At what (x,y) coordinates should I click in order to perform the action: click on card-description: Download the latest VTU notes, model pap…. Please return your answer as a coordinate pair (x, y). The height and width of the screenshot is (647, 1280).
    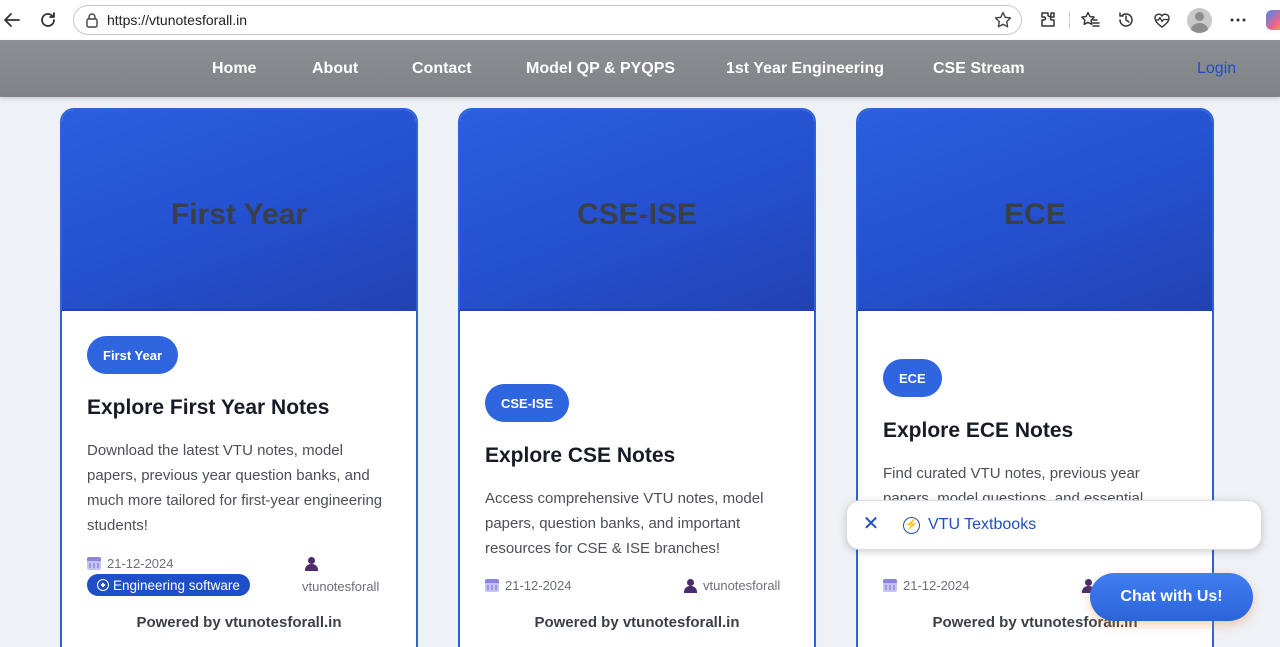
    Looking at the image, I should click on (235, 488).